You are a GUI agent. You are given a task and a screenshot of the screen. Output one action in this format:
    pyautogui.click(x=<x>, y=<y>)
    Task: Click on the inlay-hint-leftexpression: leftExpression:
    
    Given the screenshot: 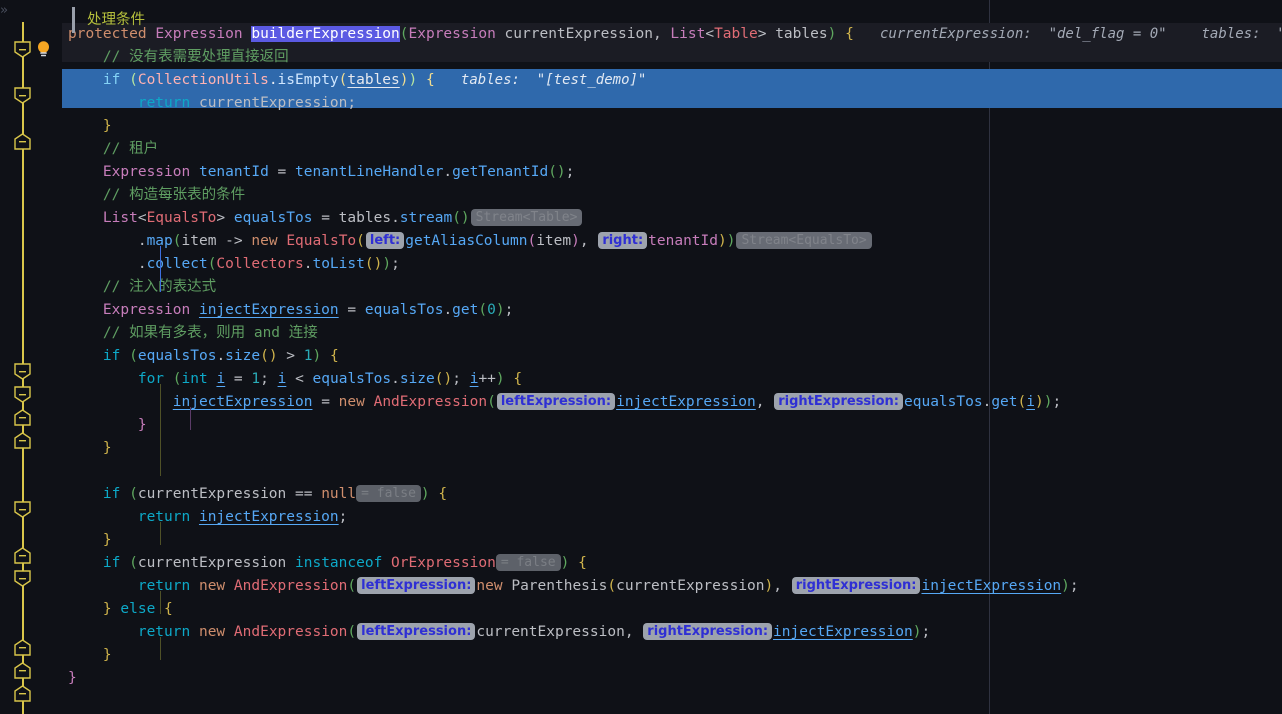 What is the action you would take?
    pyautogui.click(x=556, y=401)
    